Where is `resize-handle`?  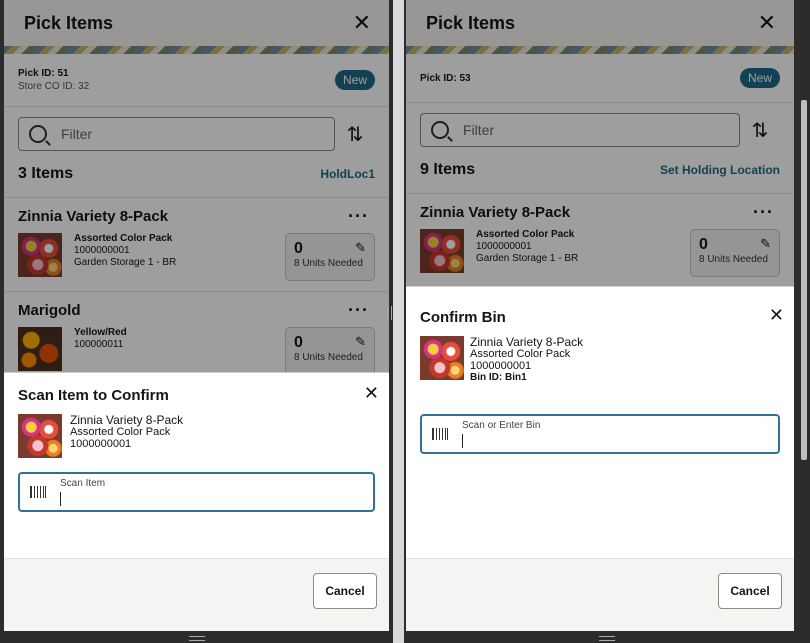 resize-handle is located at coordinates (389, 313).